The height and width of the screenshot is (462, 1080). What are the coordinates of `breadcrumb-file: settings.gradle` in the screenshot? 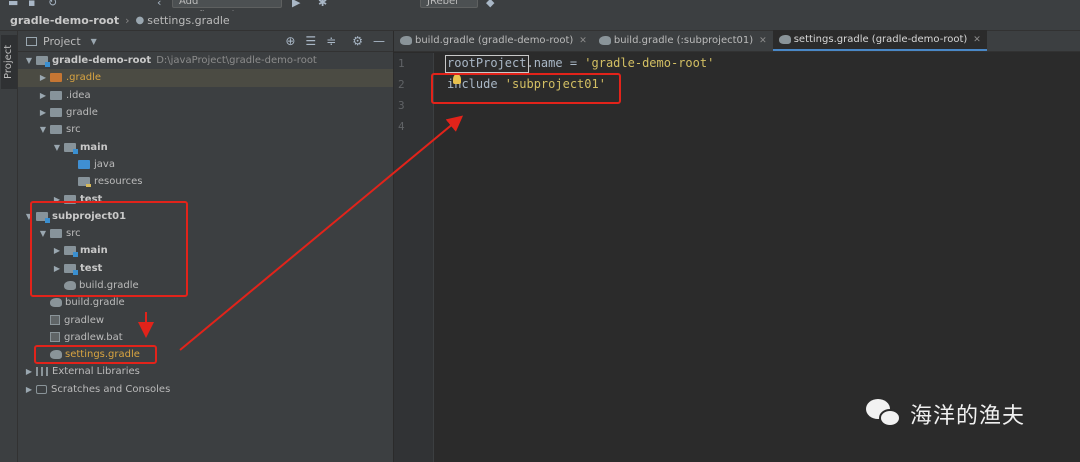 It's located at (188, 21).